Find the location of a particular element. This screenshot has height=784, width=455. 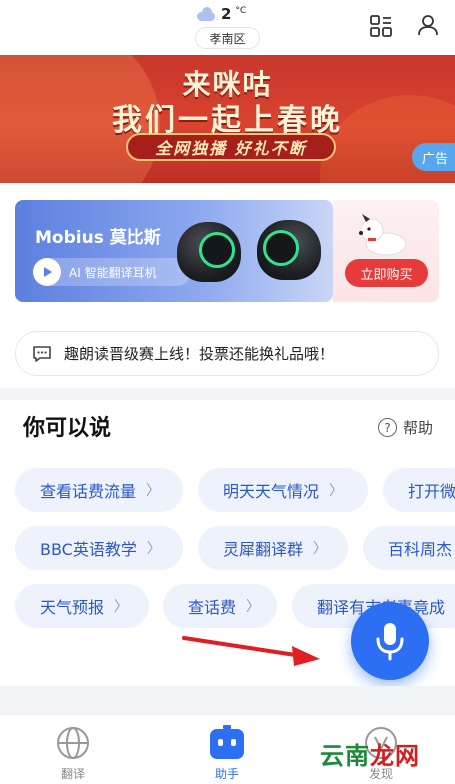

section-title: 你可以说 is located at coordinates (67, 428).